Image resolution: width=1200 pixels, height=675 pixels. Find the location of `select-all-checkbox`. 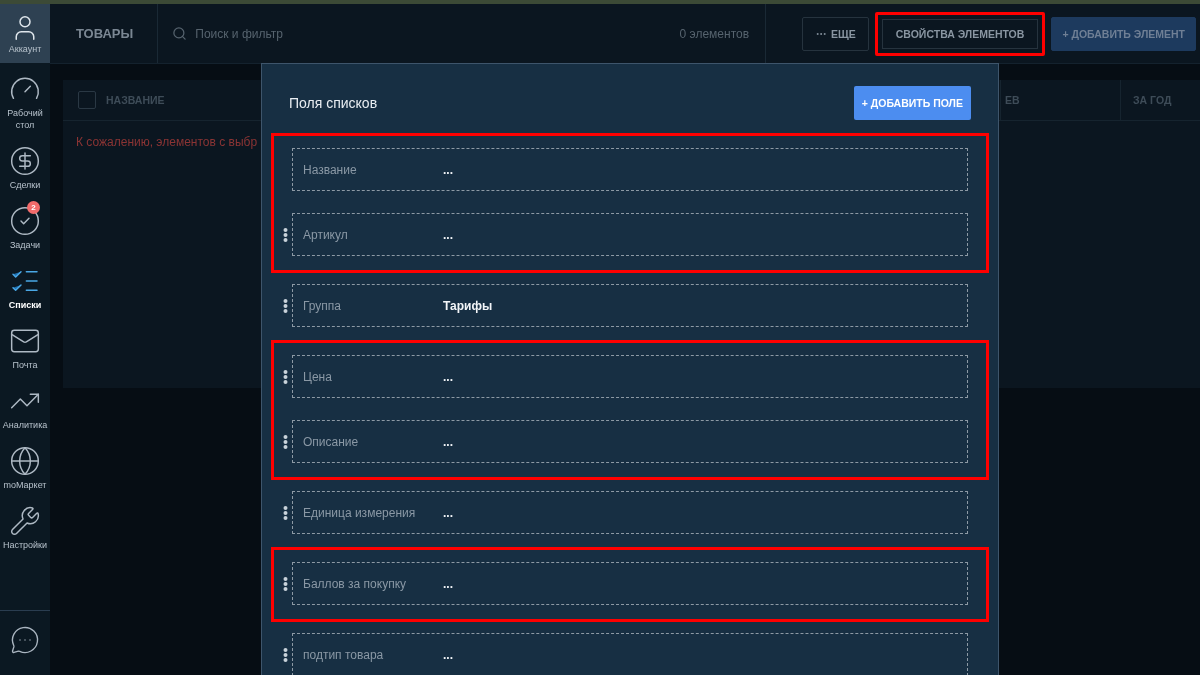

select-all-checkbox is located at coordinates (87, 100).